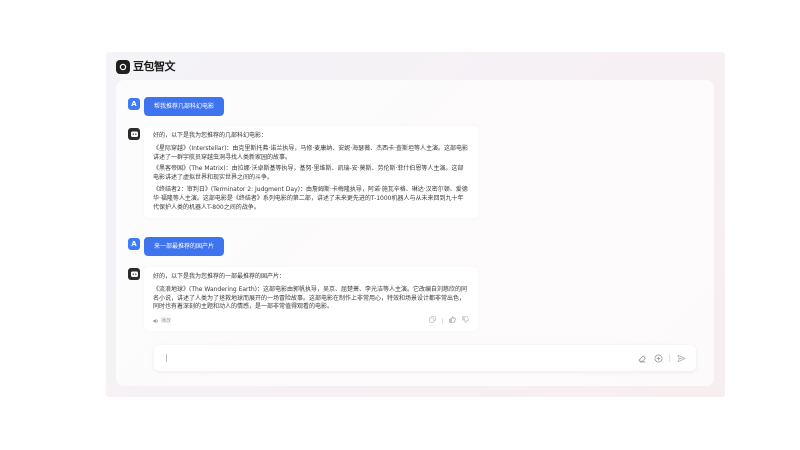 The height and width of the screenshot is (450, 800). What do you see at coordinates (432, 321) in the screenshot?
I see `copy-icon` at bounding box center [432, 321].